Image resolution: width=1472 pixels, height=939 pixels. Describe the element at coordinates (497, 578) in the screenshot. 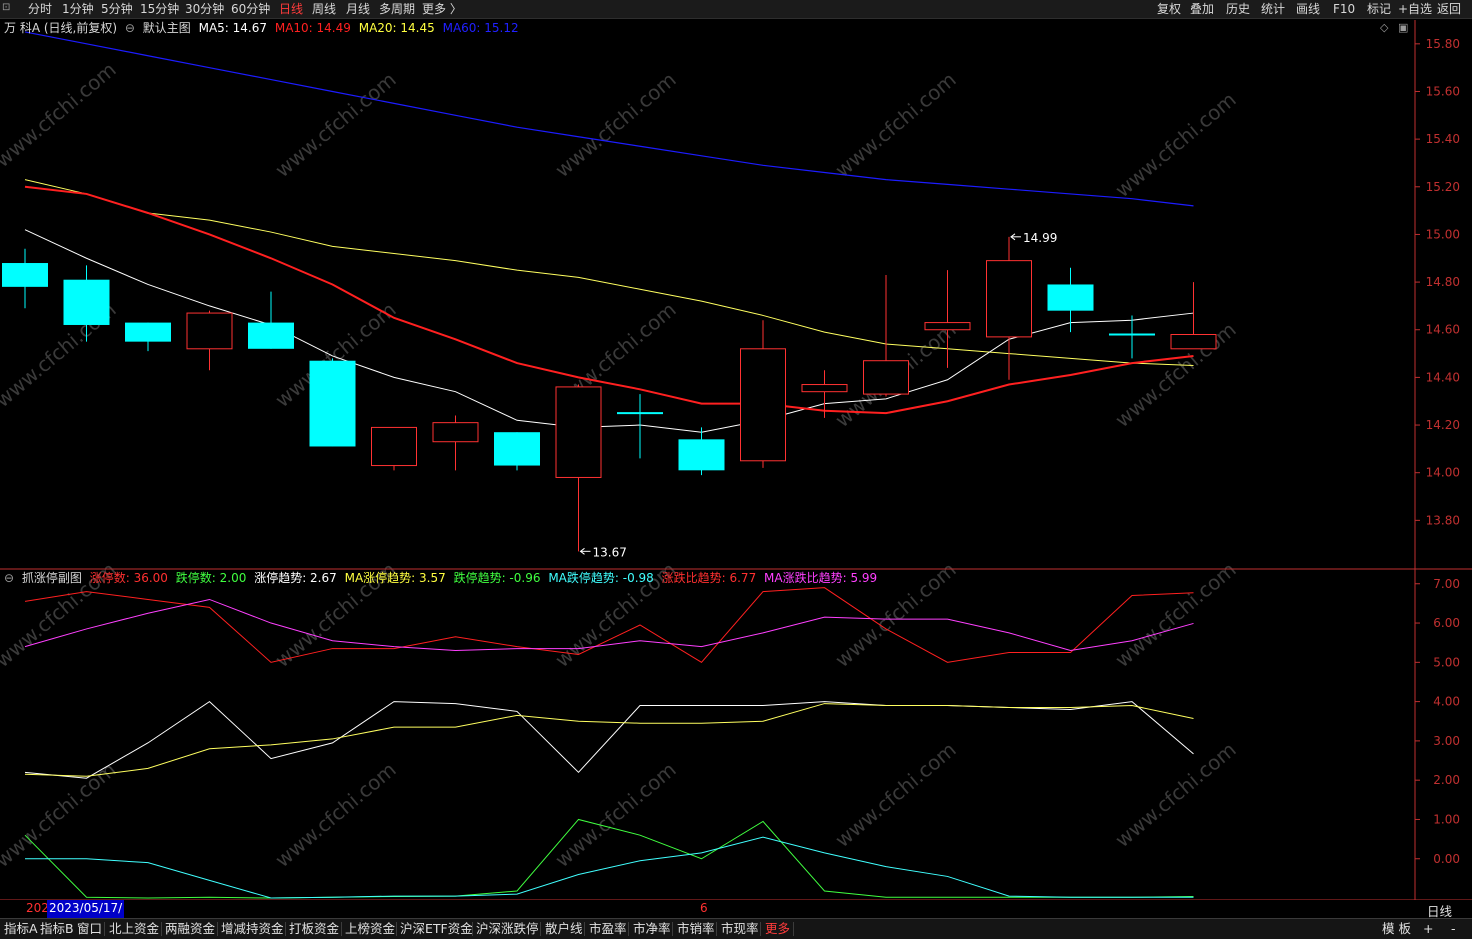

I see `dt-trend: 跌停趋势: -0.96` at that location.